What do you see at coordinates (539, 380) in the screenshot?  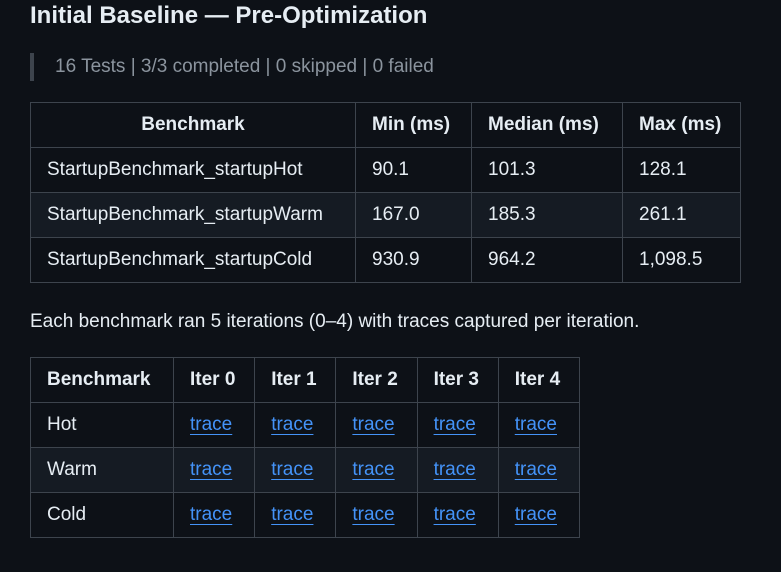 I see `column-header-iter-4: Iter 4` at bounding box center [539, 380].